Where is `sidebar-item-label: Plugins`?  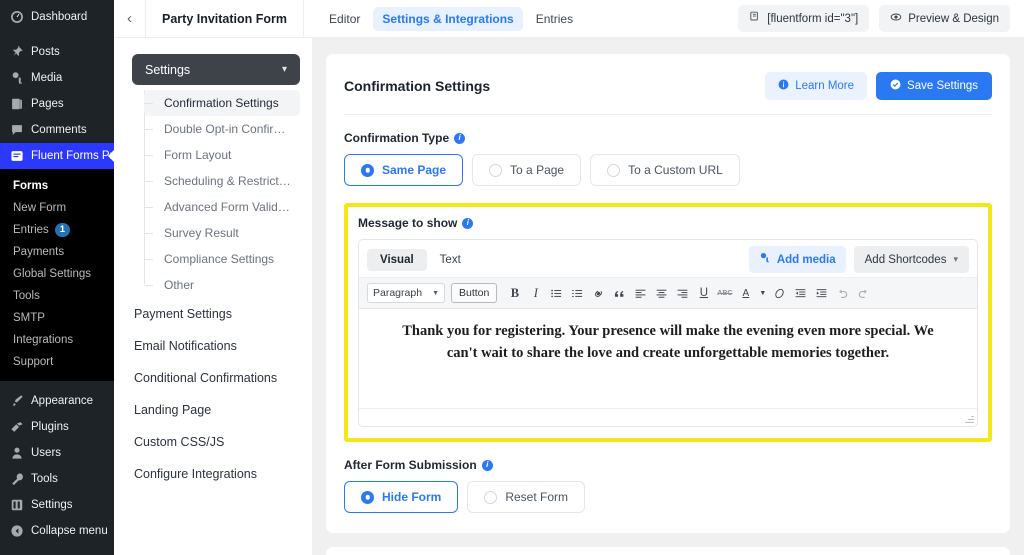 sidebar-item-label: Plugins is located at coordinates (50, 427).